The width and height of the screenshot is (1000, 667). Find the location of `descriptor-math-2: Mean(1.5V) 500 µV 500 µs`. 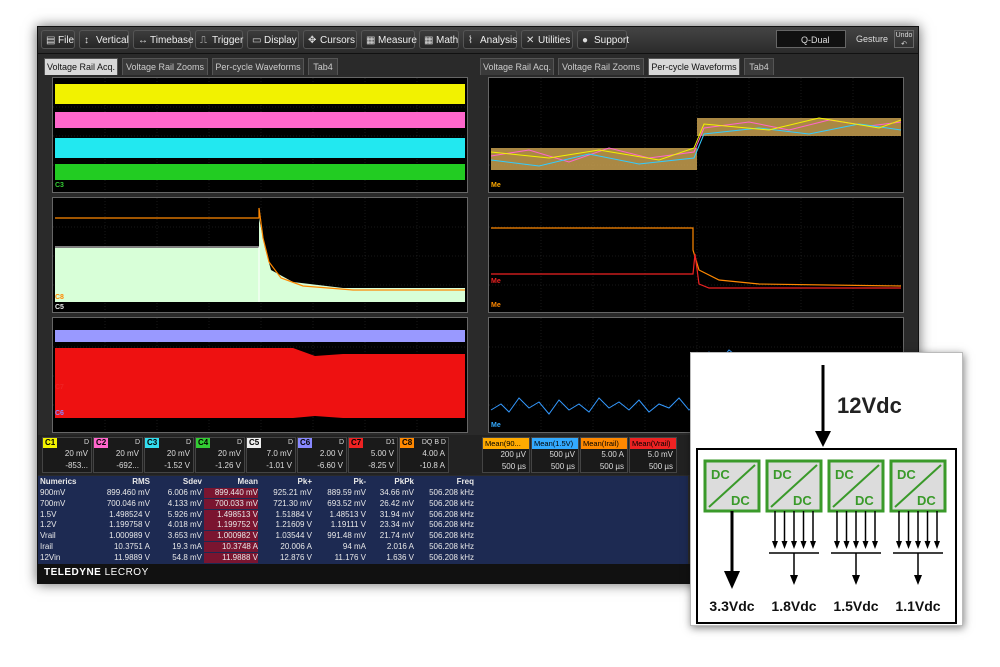

descriptor-math-2: Mean(1.5V) 500 µV 500 µs is located at coordinates (555, 455).